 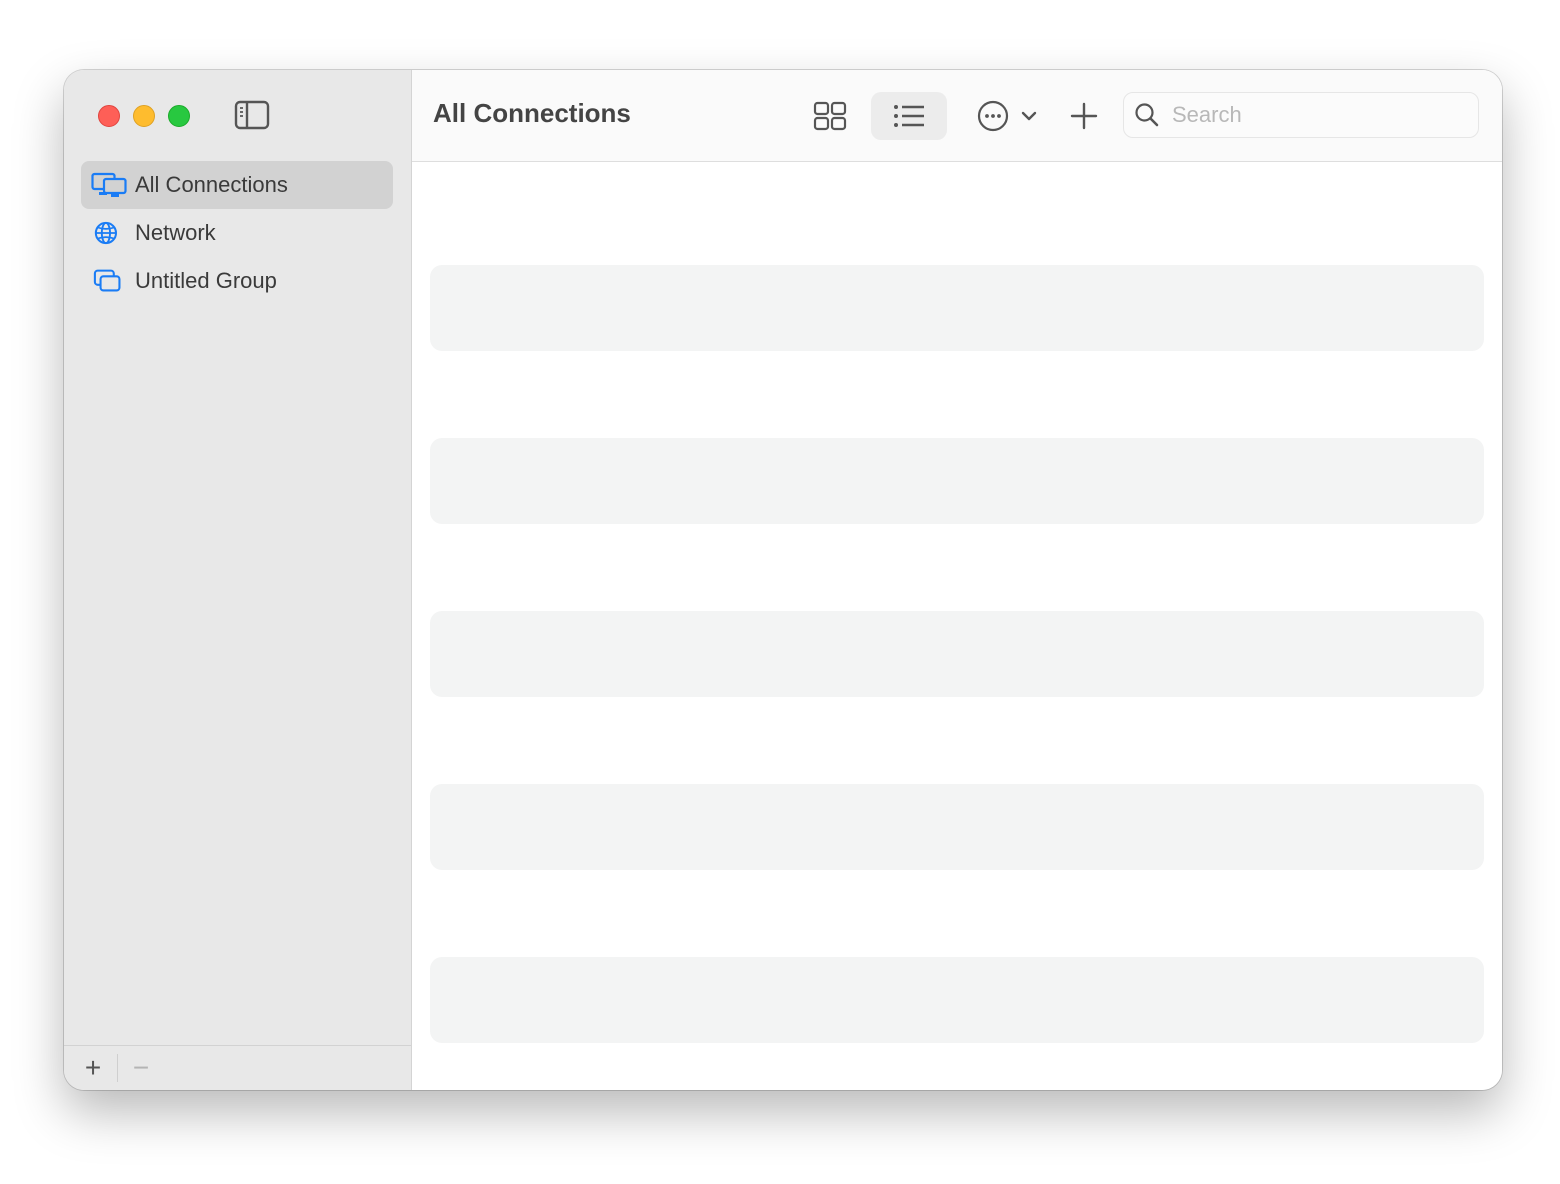 What do you see at coordinates (144, 116) in the screenshot?
I see `minimize-button` at bounding box center [144, 116].